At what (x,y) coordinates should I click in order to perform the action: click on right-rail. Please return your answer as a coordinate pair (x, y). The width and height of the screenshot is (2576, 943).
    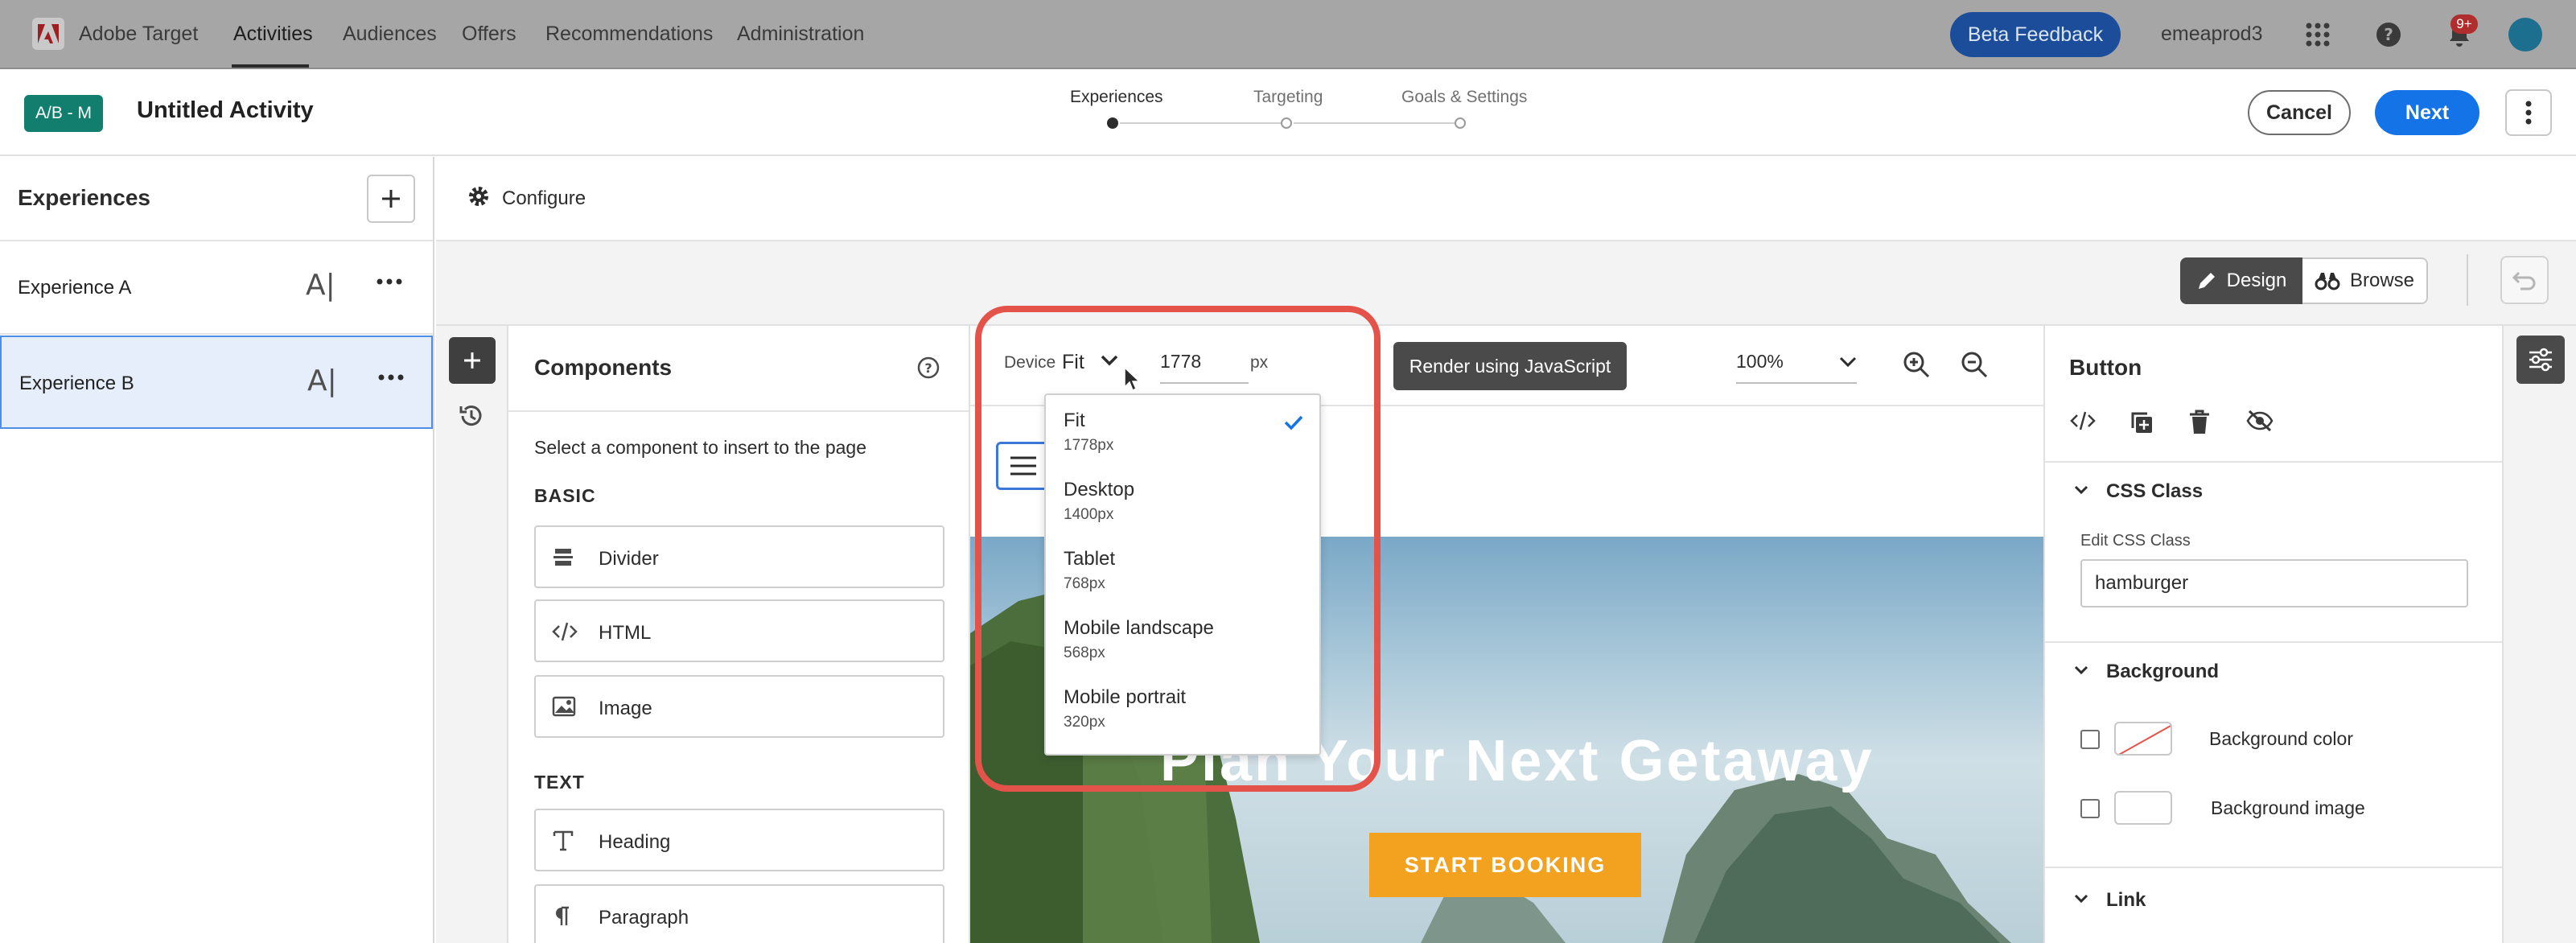
    Looking at the image, I should click on (2539, 634).